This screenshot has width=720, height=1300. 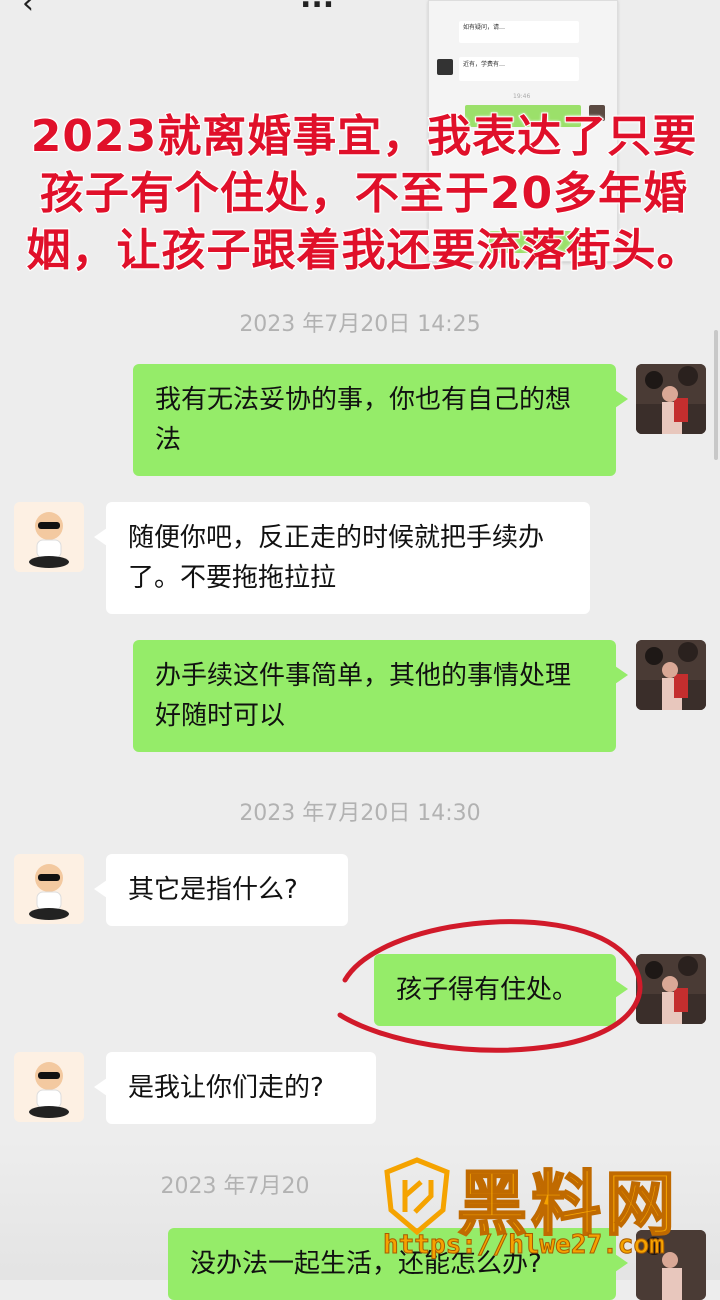 What do you see at coordinates (501, 990) in the screenshot?
I see `message-bubble-sent: 孩子得有住处。` at bounding box center [501, 990].